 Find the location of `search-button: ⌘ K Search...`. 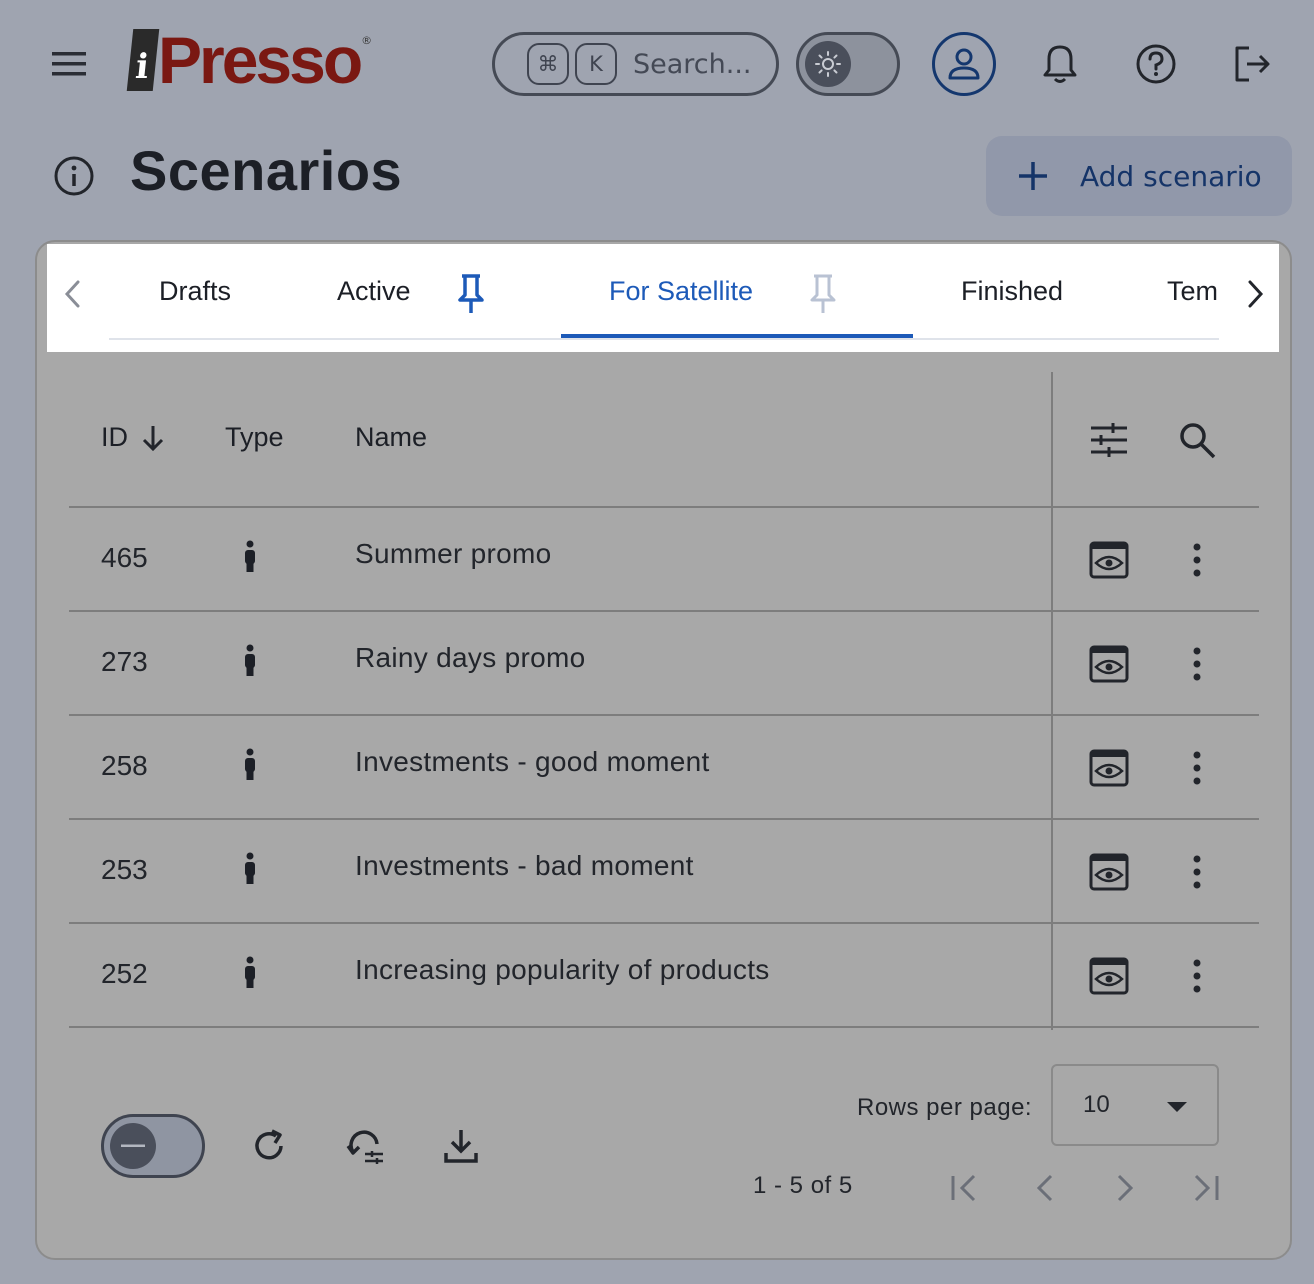

search-button: ⌘ K Search... is located at coordinates (635, 64).